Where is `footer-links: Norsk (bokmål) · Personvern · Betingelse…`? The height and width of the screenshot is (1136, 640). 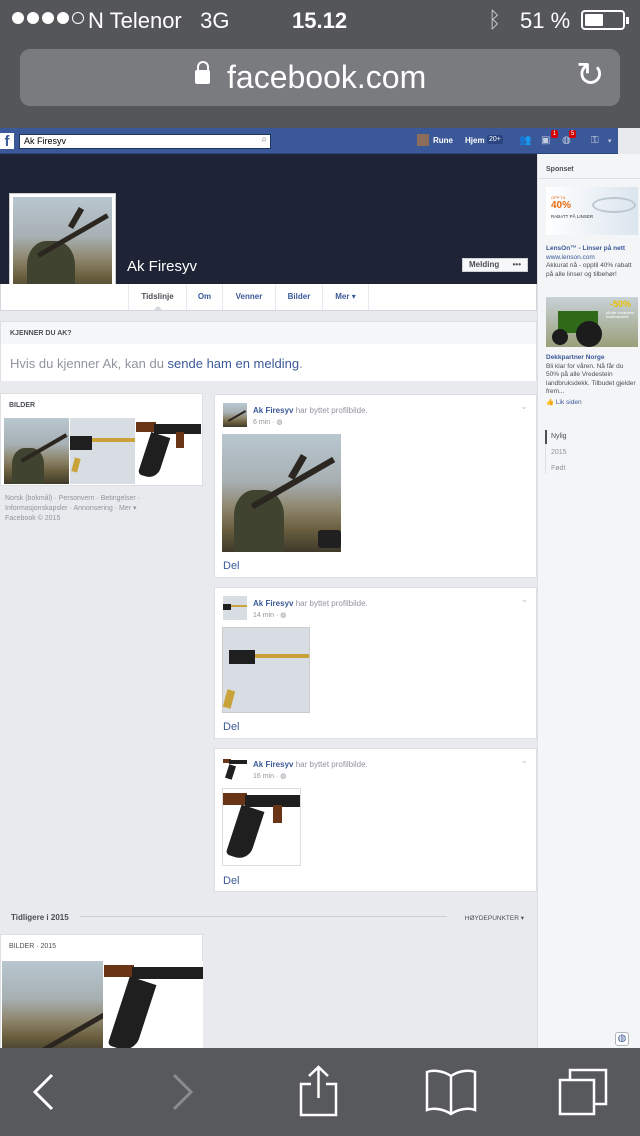
footer-links: Norsk (bokmål) · Personvern · Betingelse… is located at coordinates (100, 509).